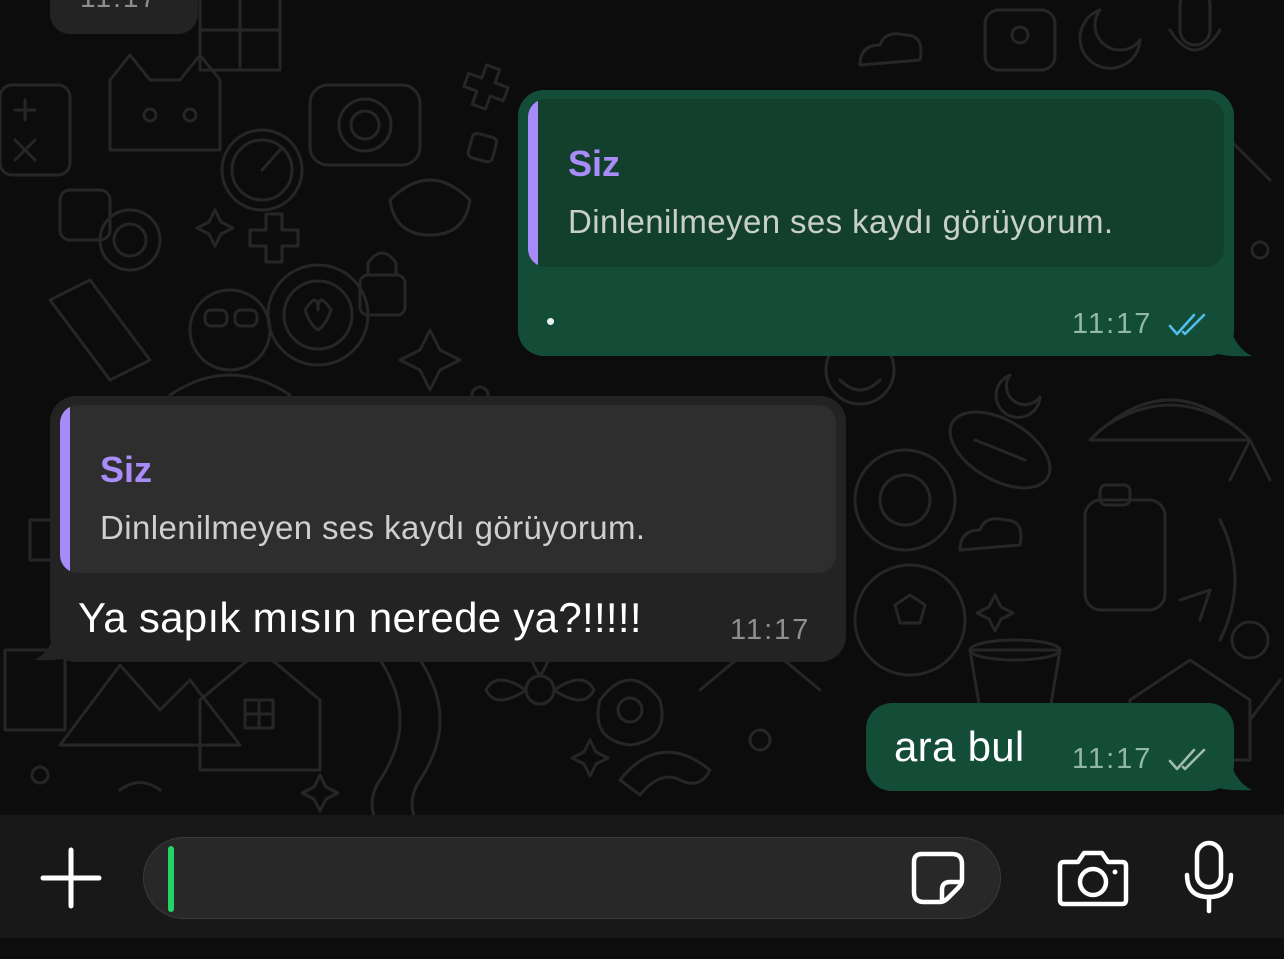 The width and height of the screenshot is (1284, 959). I want to click on message-input, so click(536, 879).